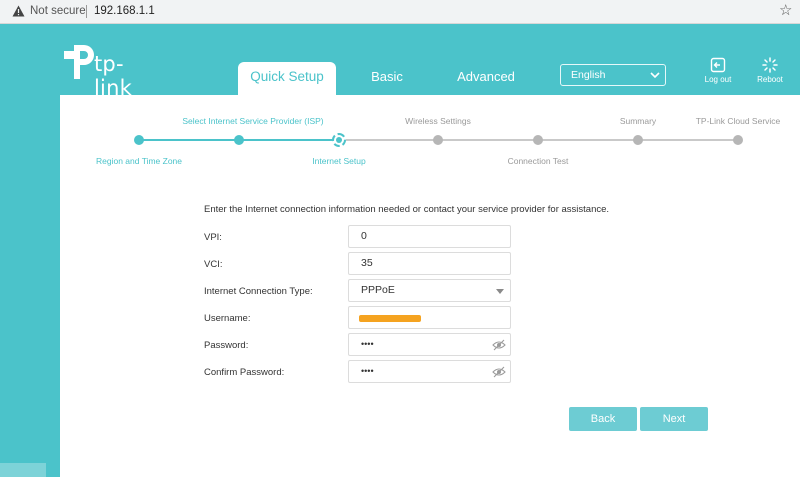  Describe the element at coordinates (718, 65) in the screenshot. I see `logout-icon` at that location.